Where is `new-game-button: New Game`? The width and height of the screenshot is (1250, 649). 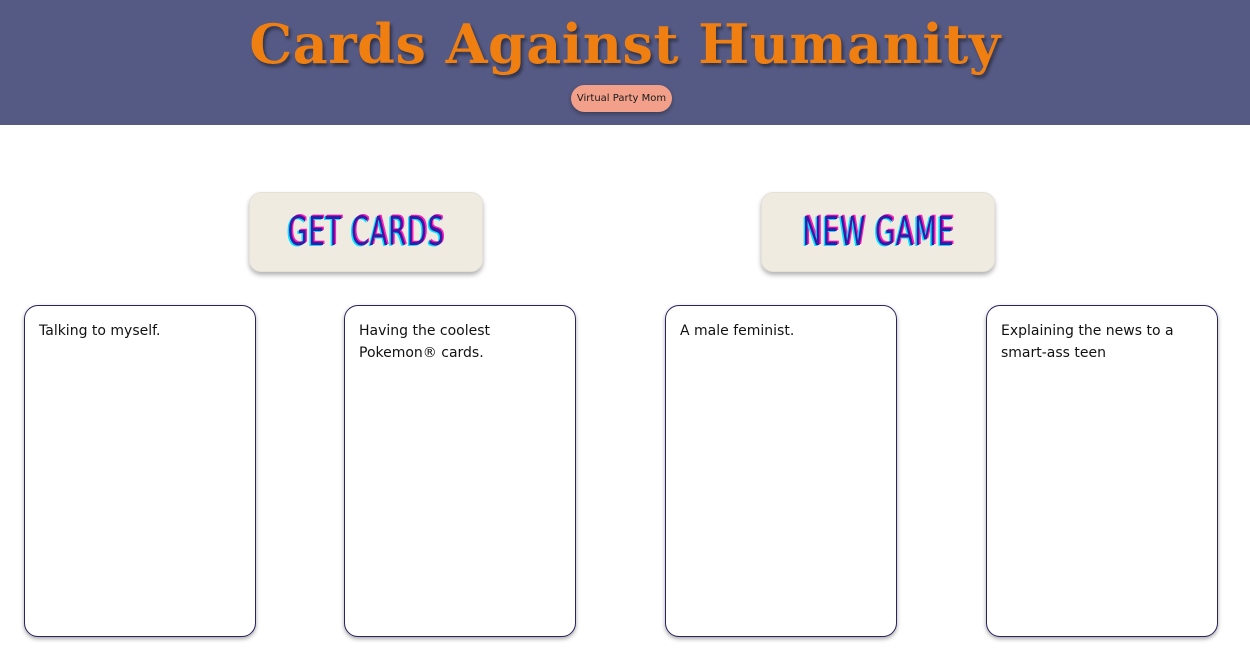 new-game-button: New Game is located at coordinates (878, 232).